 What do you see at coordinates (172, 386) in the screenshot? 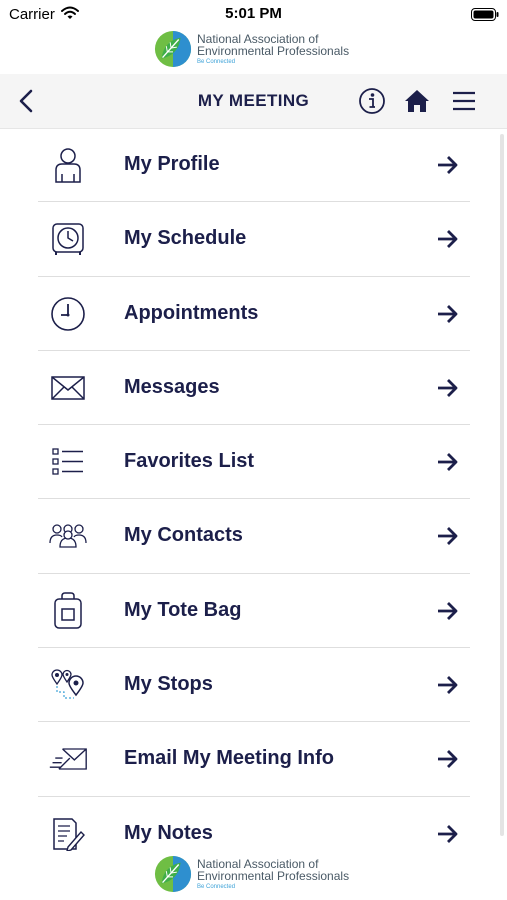
I see `menu-item-label: Messages` at bounding box center [172, 386].